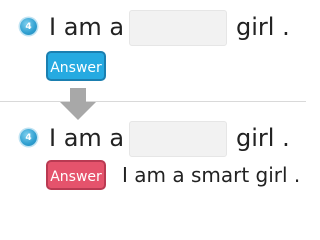  Describe the element at coordinates (76, 66) in the screenshot. I see `answer-button: Answer` at that location.